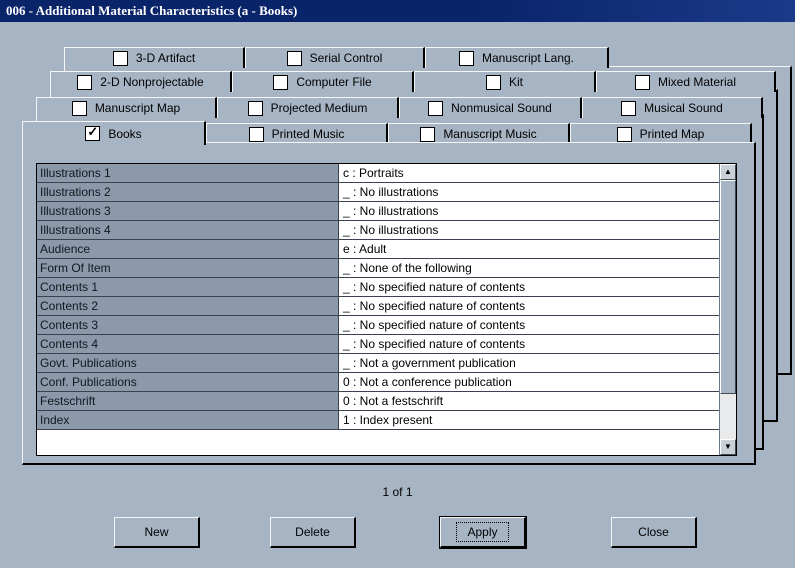 This screenshot has width=795, height=568. Describe the element at coordinates (528, 173) in the screenshot. I see `field-value: c : Portraits` at that location.